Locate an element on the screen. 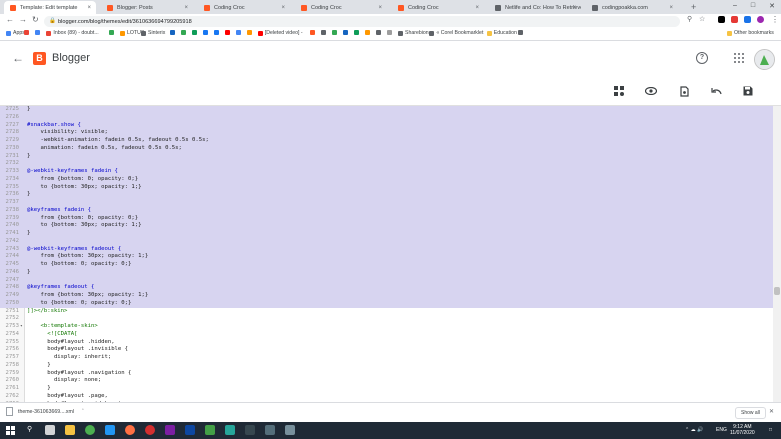 This screenshot has height=439, width=781. preview-icon is located at coordinates (651, 91).